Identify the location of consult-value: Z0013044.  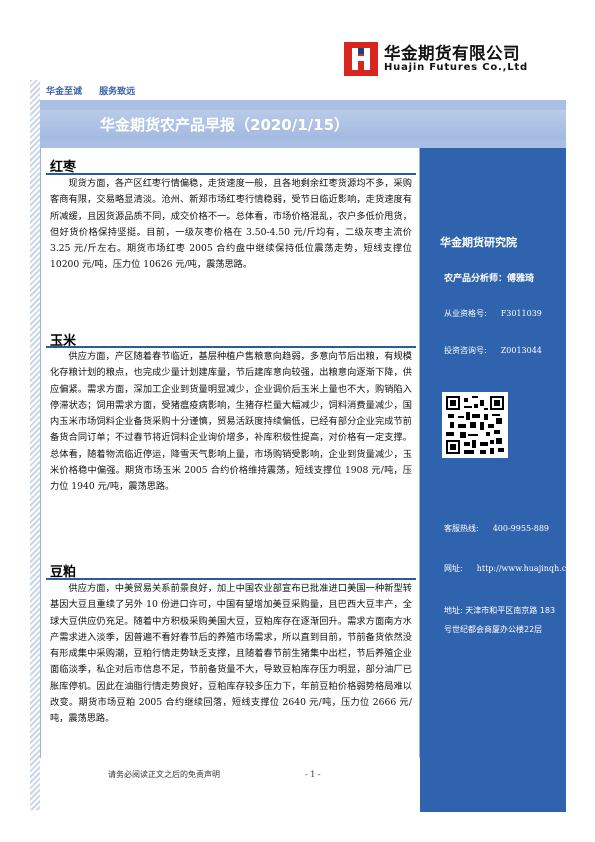
(521, 350).